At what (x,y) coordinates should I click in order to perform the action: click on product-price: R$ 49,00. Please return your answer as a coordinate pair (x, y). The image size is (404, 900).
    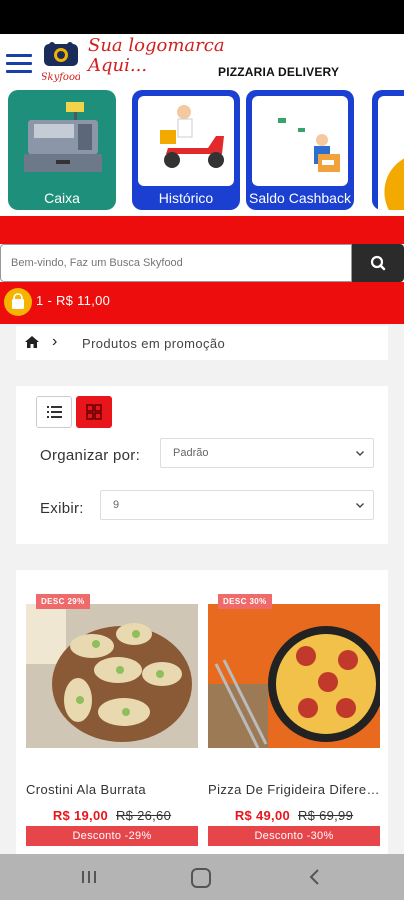
    Looking at the image, I should click on (262, 815).